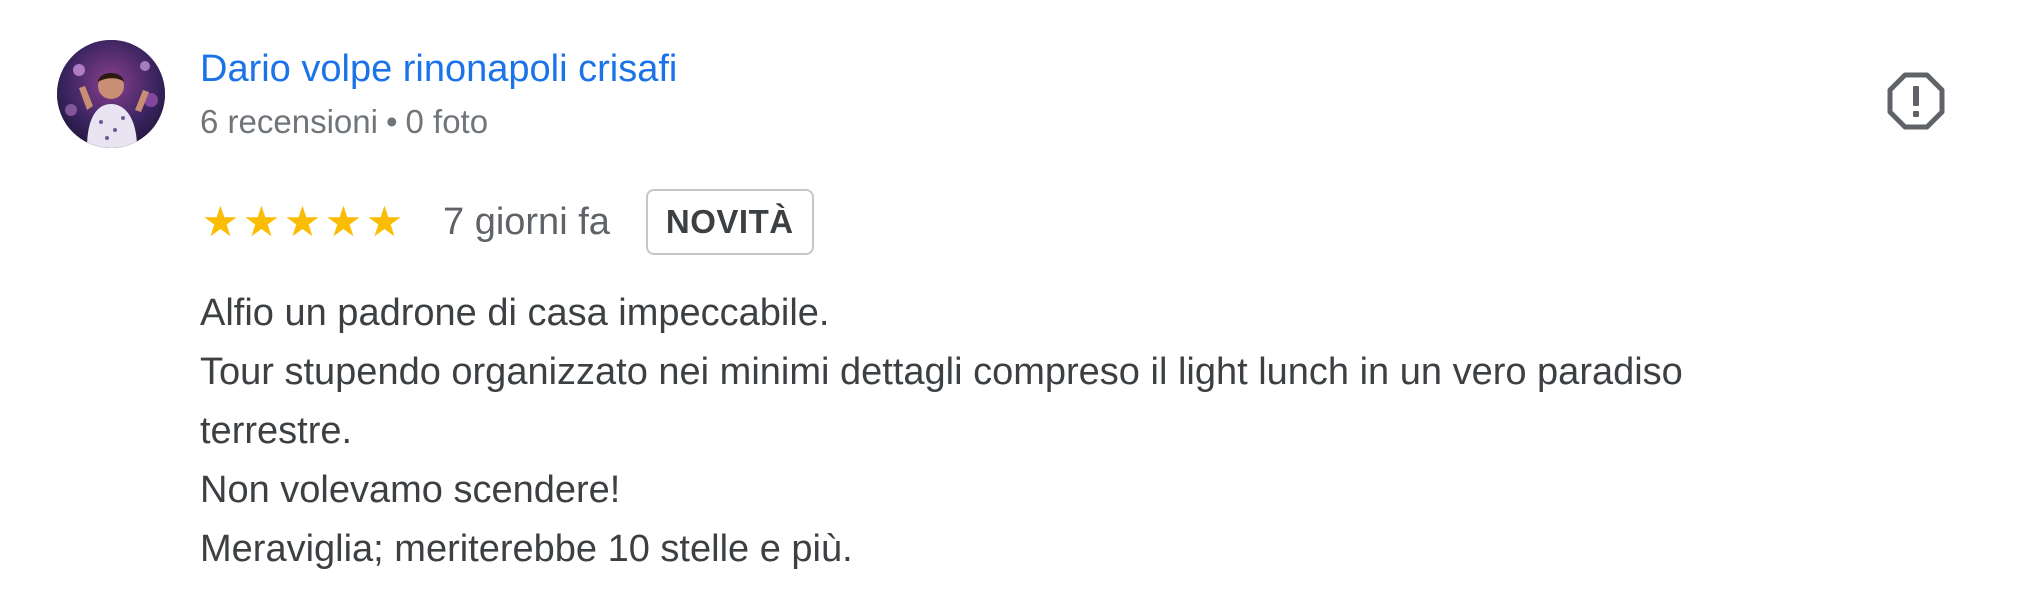 The image size is (2025, 600). Describe the element at coordinates (729, 222) in the screenshot. I see `new-badge: NOVITÀ` at that location.